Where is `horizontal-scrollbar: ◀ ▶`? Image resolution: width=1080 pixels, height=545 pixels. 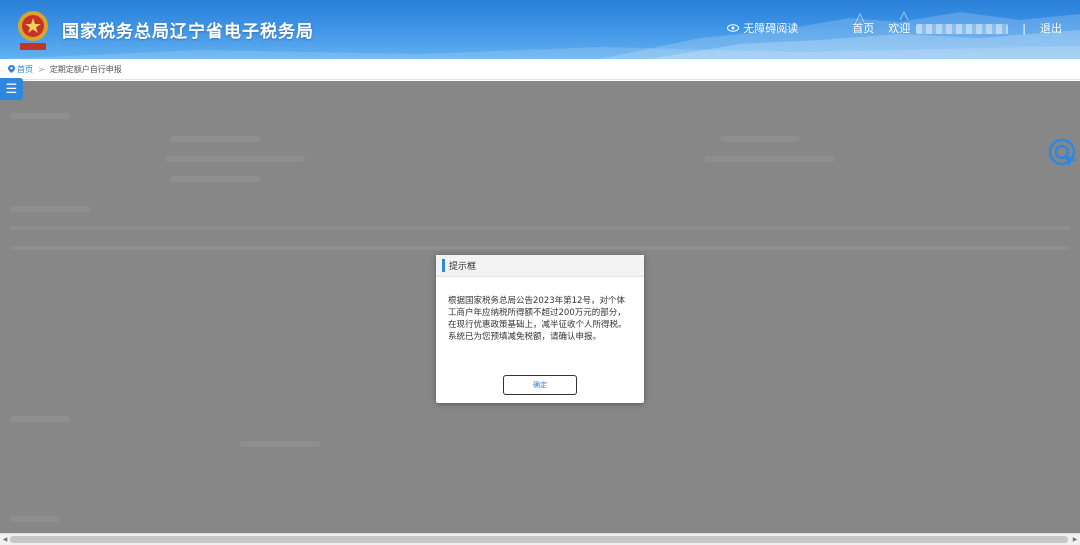 horizontal-scrollbar: ◀ ▶ is located at coordinates (540, 539).